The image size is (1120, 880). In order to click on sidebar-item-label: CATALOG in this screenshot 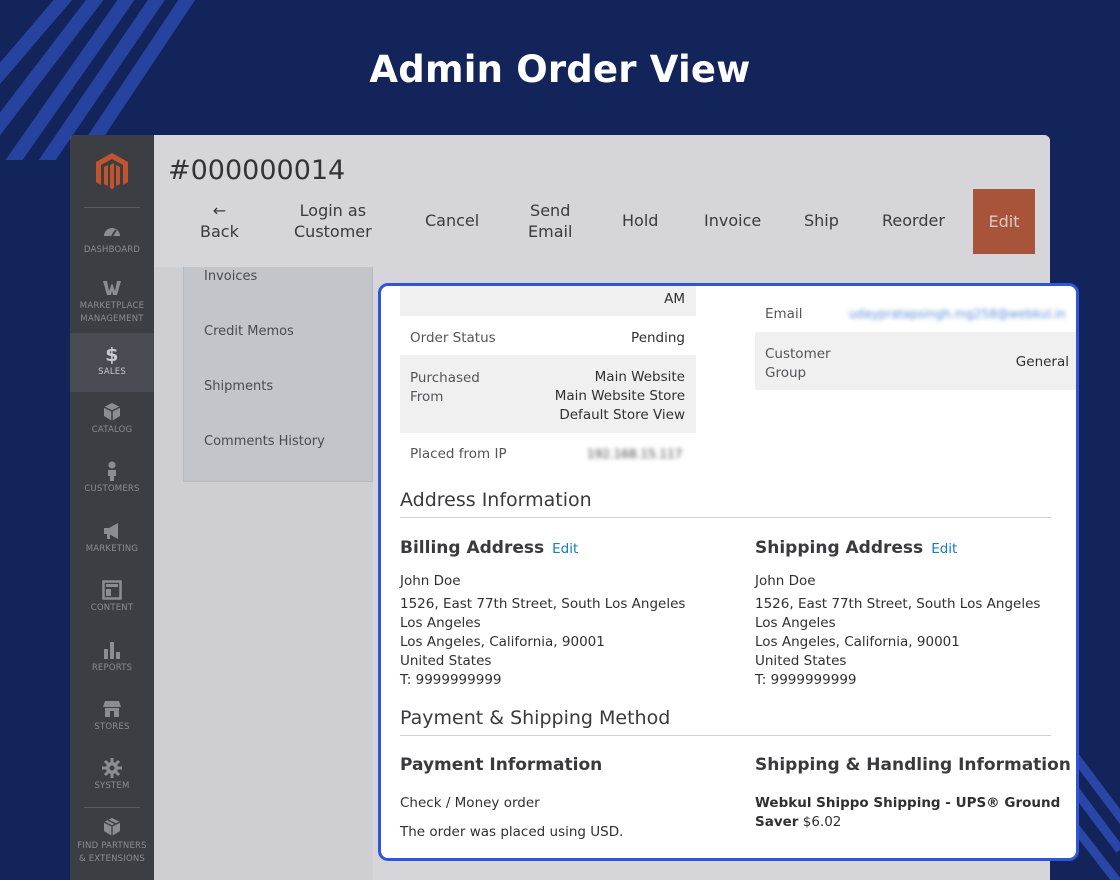, I will do `click(112, 430)`.